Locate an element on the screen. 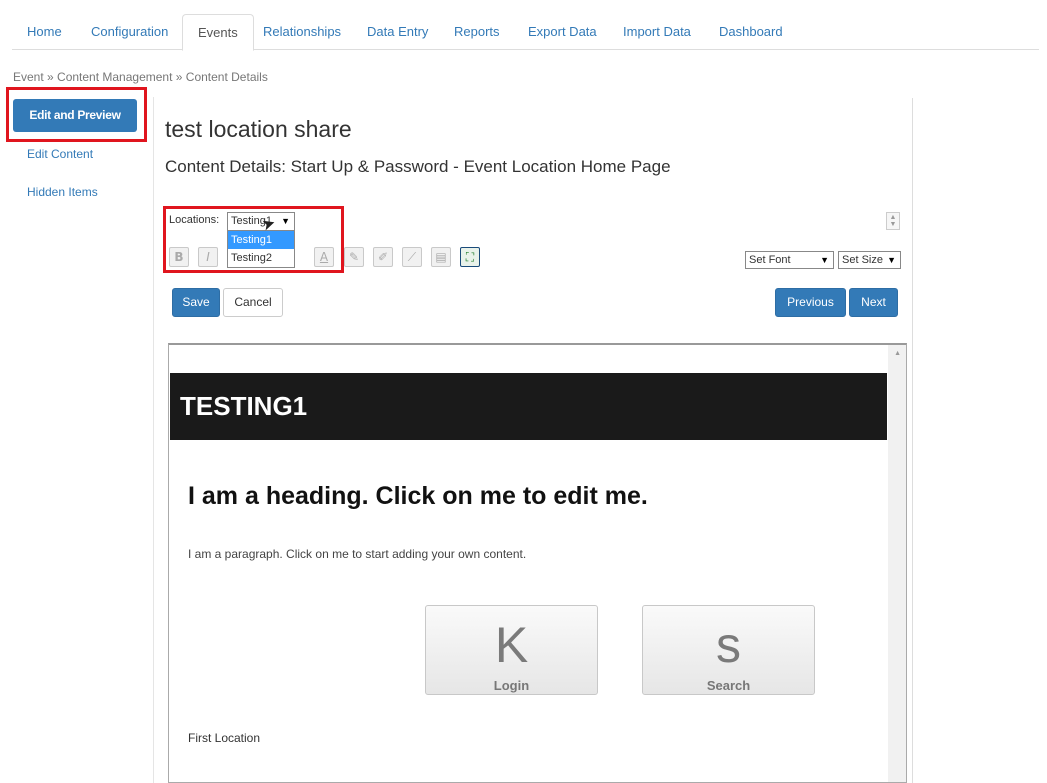  highlight-icon: ✐ is located at coordinates (383, 257).